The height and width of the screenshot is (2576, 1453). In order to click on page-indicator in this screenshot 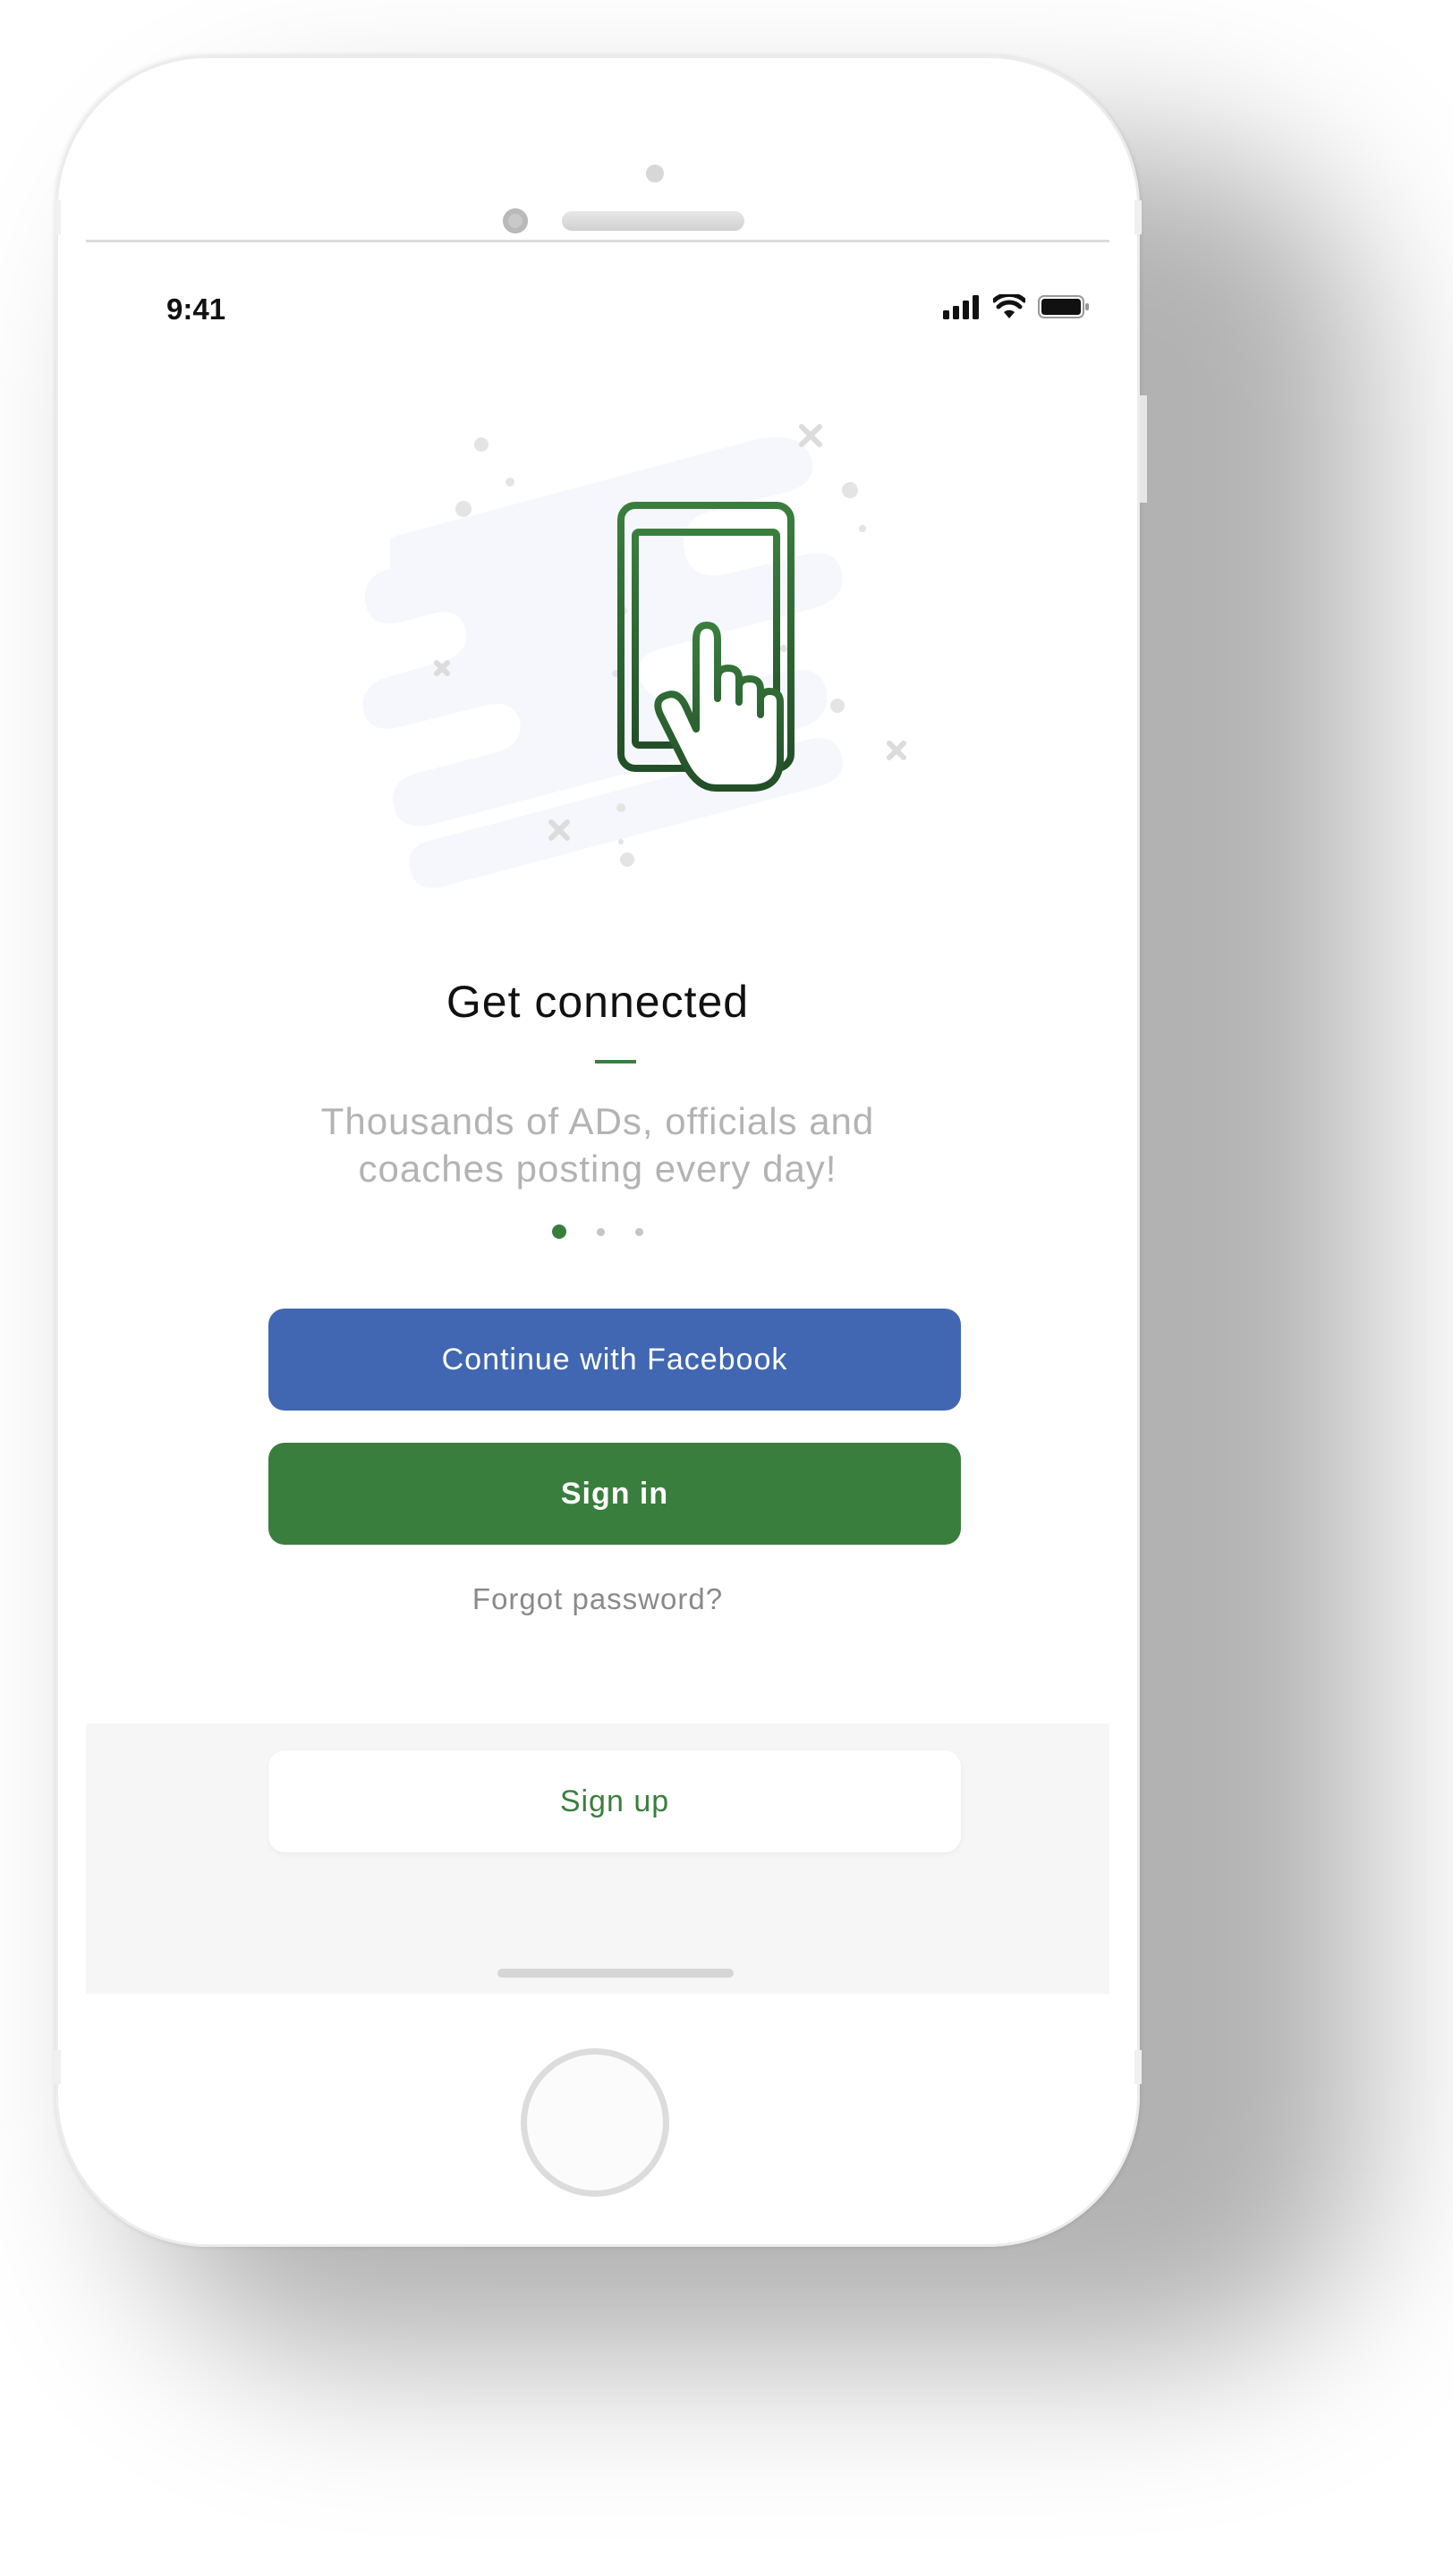, I will do `click(597, 1231)`.